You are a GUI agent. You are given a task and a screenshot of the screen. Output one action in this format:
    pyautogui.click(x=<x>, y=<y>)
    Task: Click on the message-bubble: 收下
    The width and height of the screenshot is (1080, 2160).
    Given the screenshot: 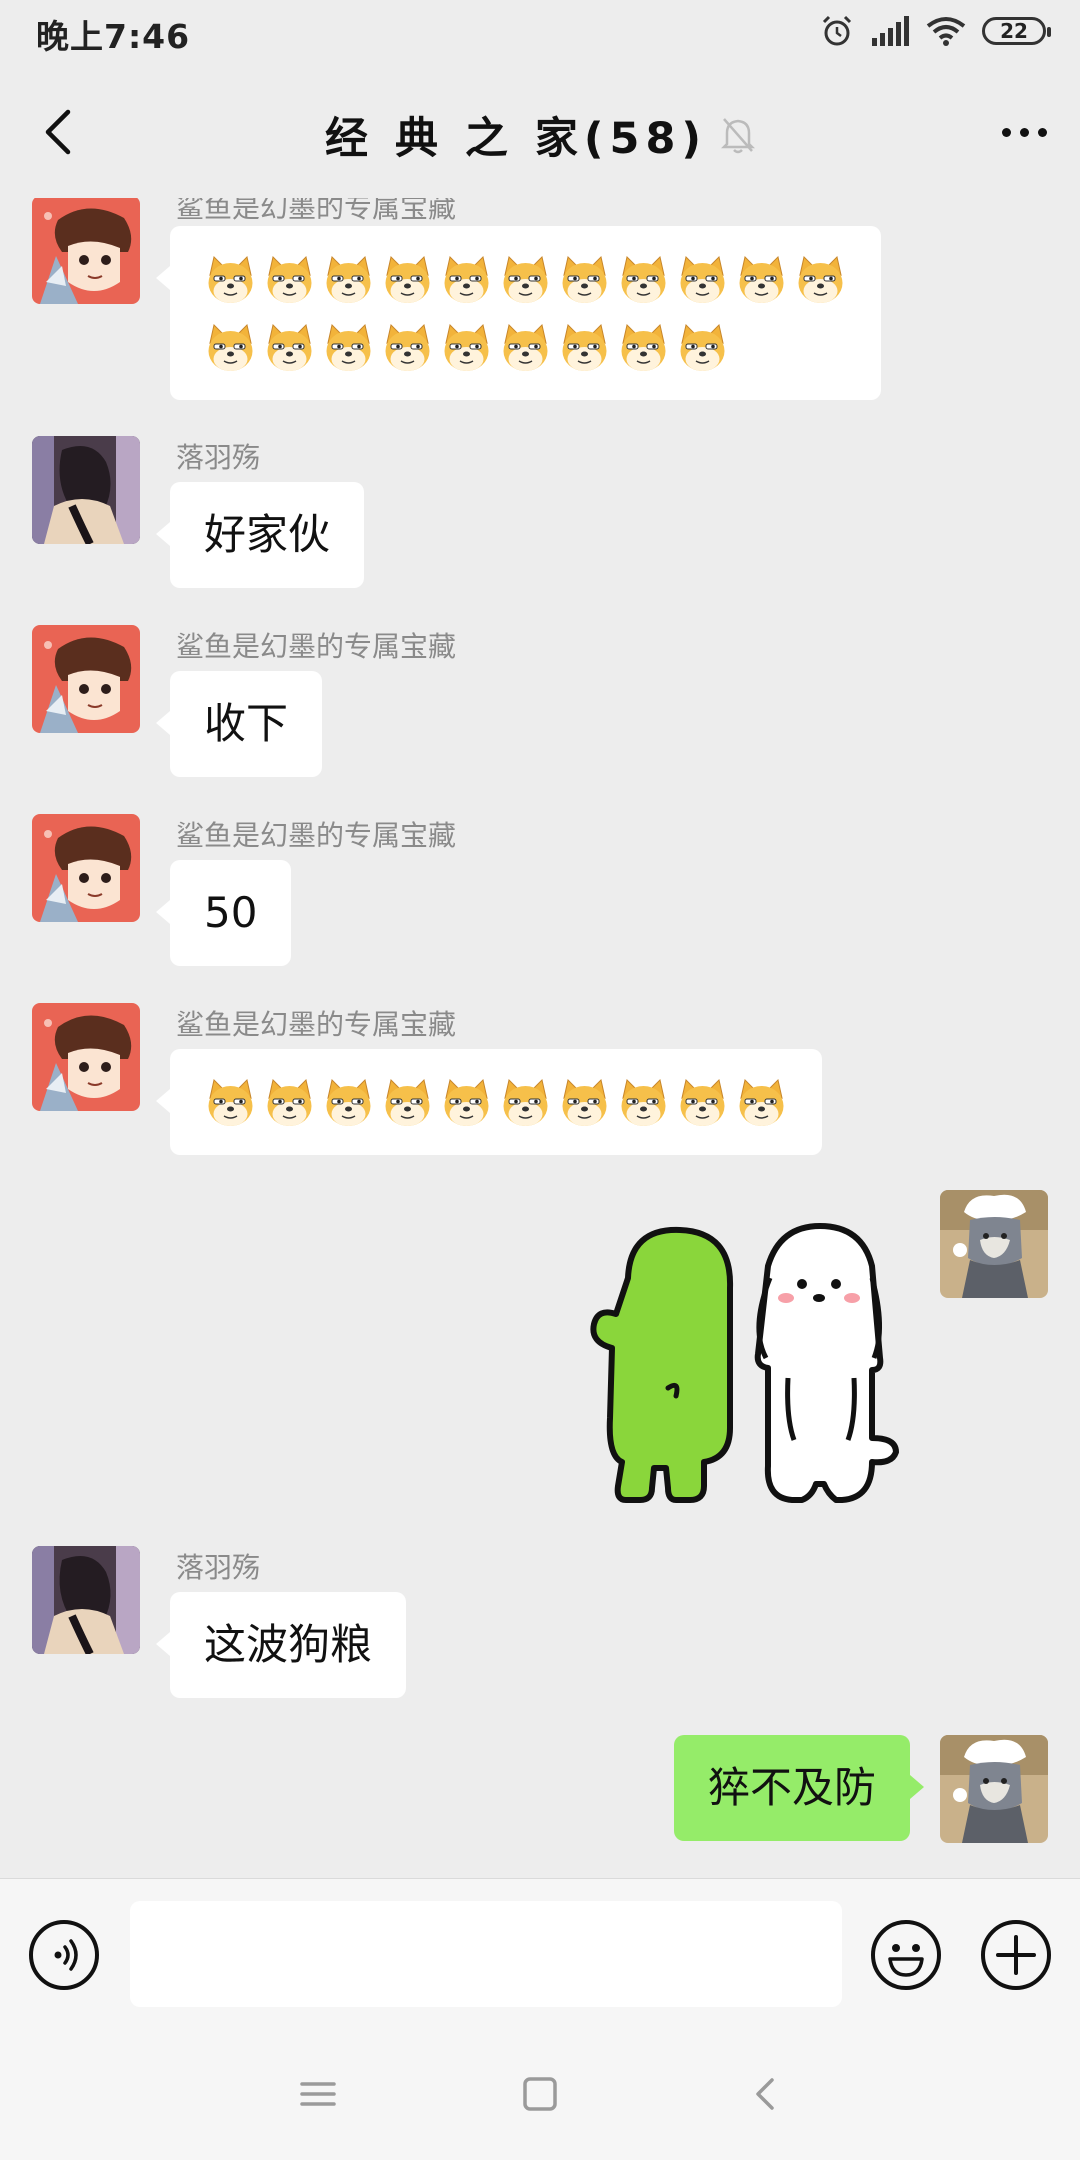 What is the action you would take?
    pyautogui.click(x=239, y=724)
    